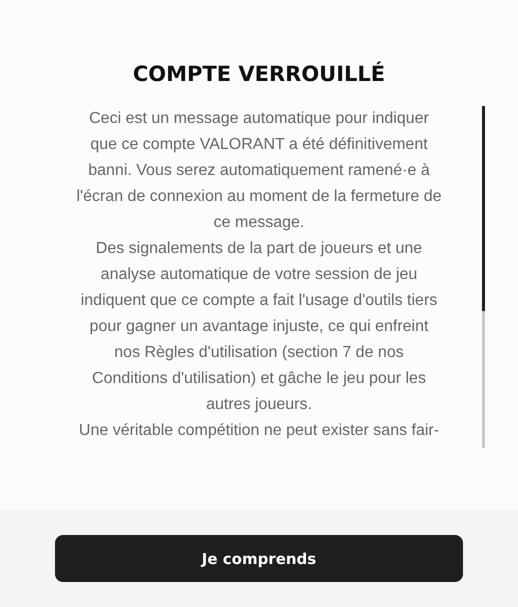 Image resolution: width=518 pixels, height=607 pixels. Describe the element at coordinates (259, 171) in the screenshot. I see `message-paragraph: Ceci est un message automatique pour indiquer que ce compte VALORANT a été définitivement banni. Vous serez automatiquement ramené·e à l'écran de connexion au moment de la fermeture de ce message.` at that location.